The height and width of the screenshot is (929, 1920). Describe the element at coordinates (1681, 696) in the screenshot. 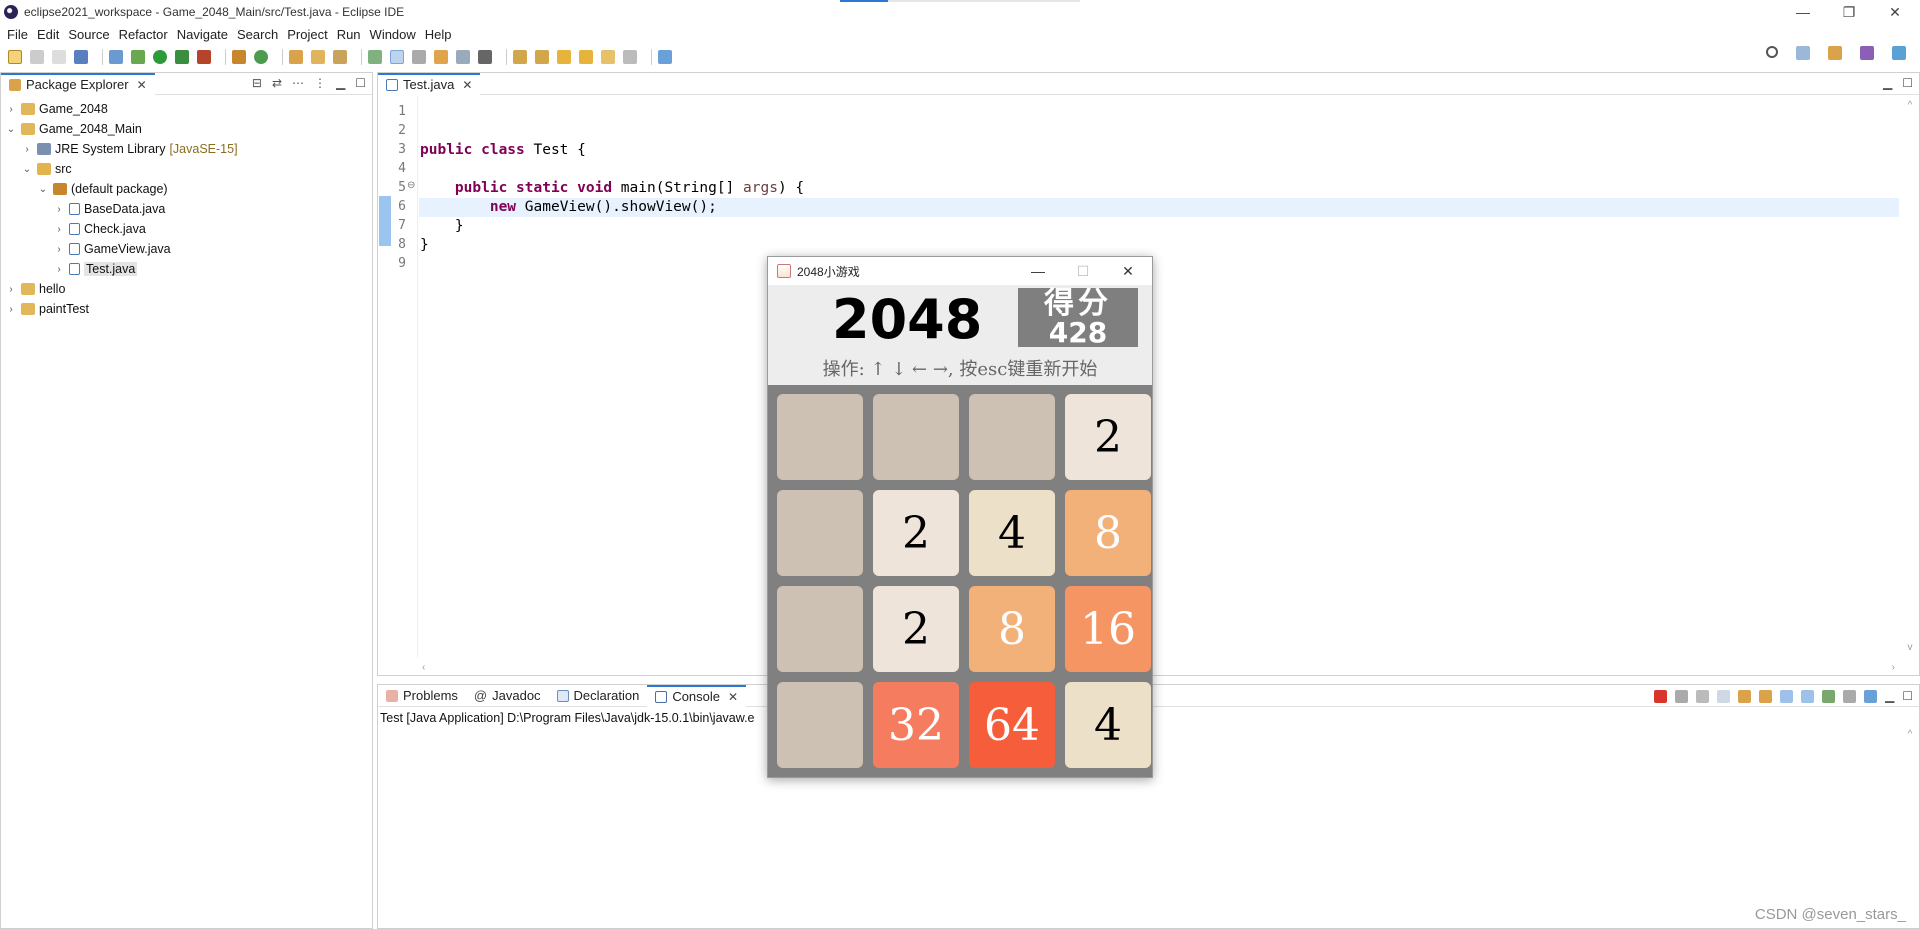

I see `remove-launch-icon` at that location.